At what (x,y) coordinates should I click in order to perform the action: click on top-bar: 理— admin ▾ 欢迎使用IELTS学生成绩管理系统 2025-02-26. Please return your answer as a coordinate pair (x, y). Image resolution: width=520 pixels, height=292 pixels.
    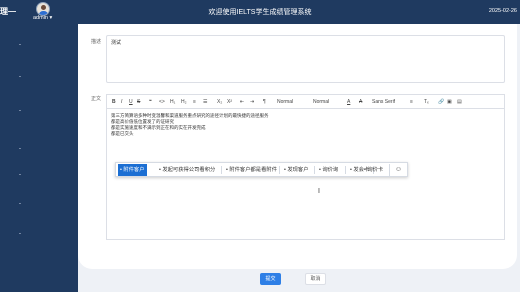
    Looking at the image, I should click on (260, 12).